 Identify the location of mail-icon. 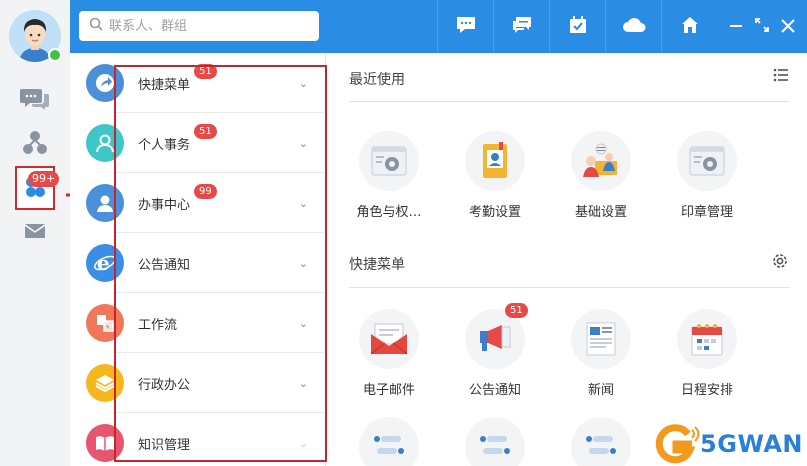
(35, 231).